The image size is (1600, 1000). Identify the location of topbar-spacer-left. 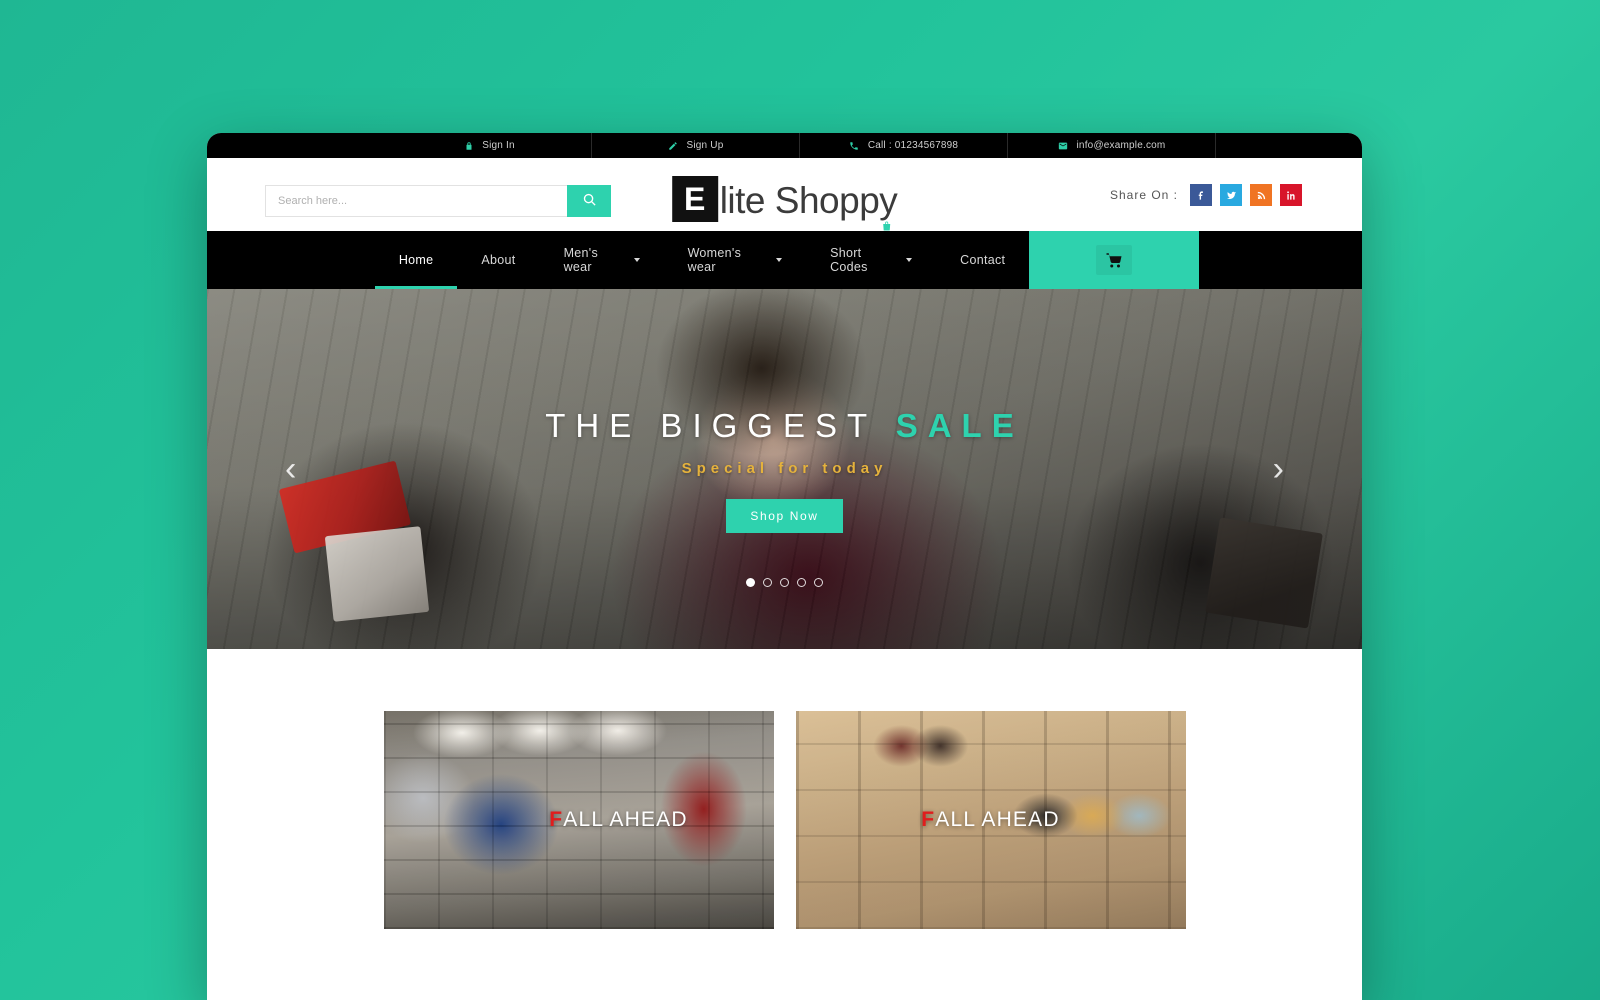
(297, 145).